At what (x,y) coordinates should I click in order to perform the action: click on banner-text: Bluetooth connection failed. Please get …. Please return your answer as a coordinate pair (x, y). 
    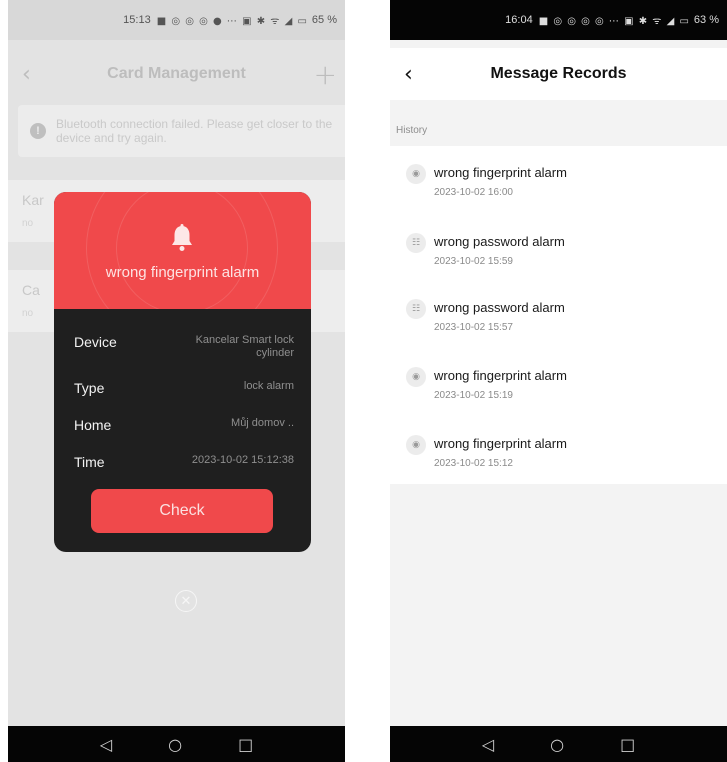
    Looking at the image, I should click on (194, 131).